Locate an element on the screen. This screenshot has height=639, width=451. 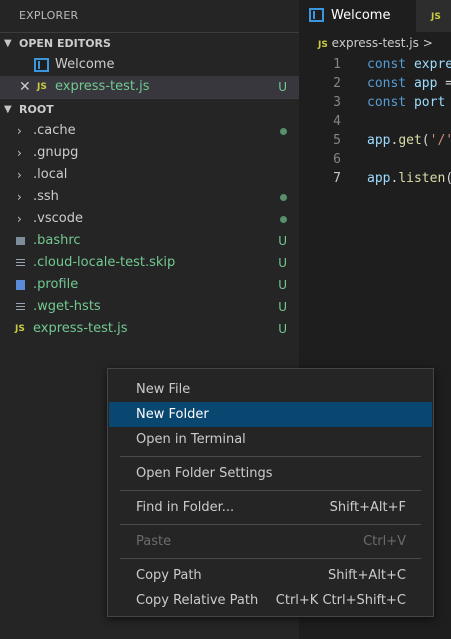
editor-tab-bar: Welcome JS is located at coordinates (375, 16).